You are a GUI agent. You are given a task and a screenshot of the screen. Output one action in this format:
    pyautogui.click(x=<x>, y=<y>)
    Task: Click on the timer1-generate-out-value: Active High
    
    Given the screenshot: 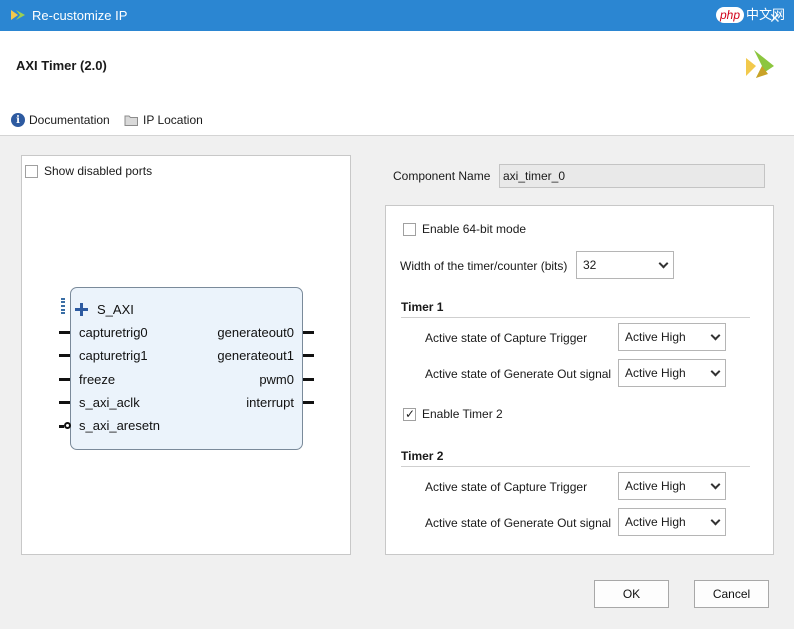 What is the action you would take?
    pyautogui.click(x=655, y=373)
    